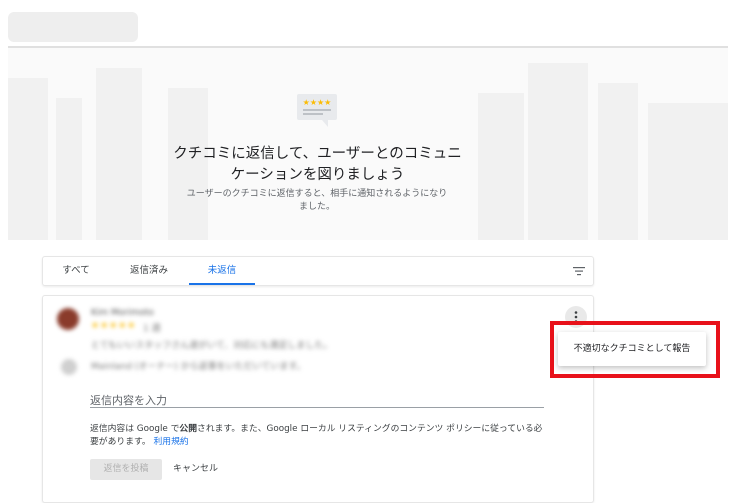 This screenshot has height=503, width=750. What do you see at coordinates (128, 400) in the screenshot?
I see `reply-input-field: 返信内容を入力` at bounding box center [128, 400].